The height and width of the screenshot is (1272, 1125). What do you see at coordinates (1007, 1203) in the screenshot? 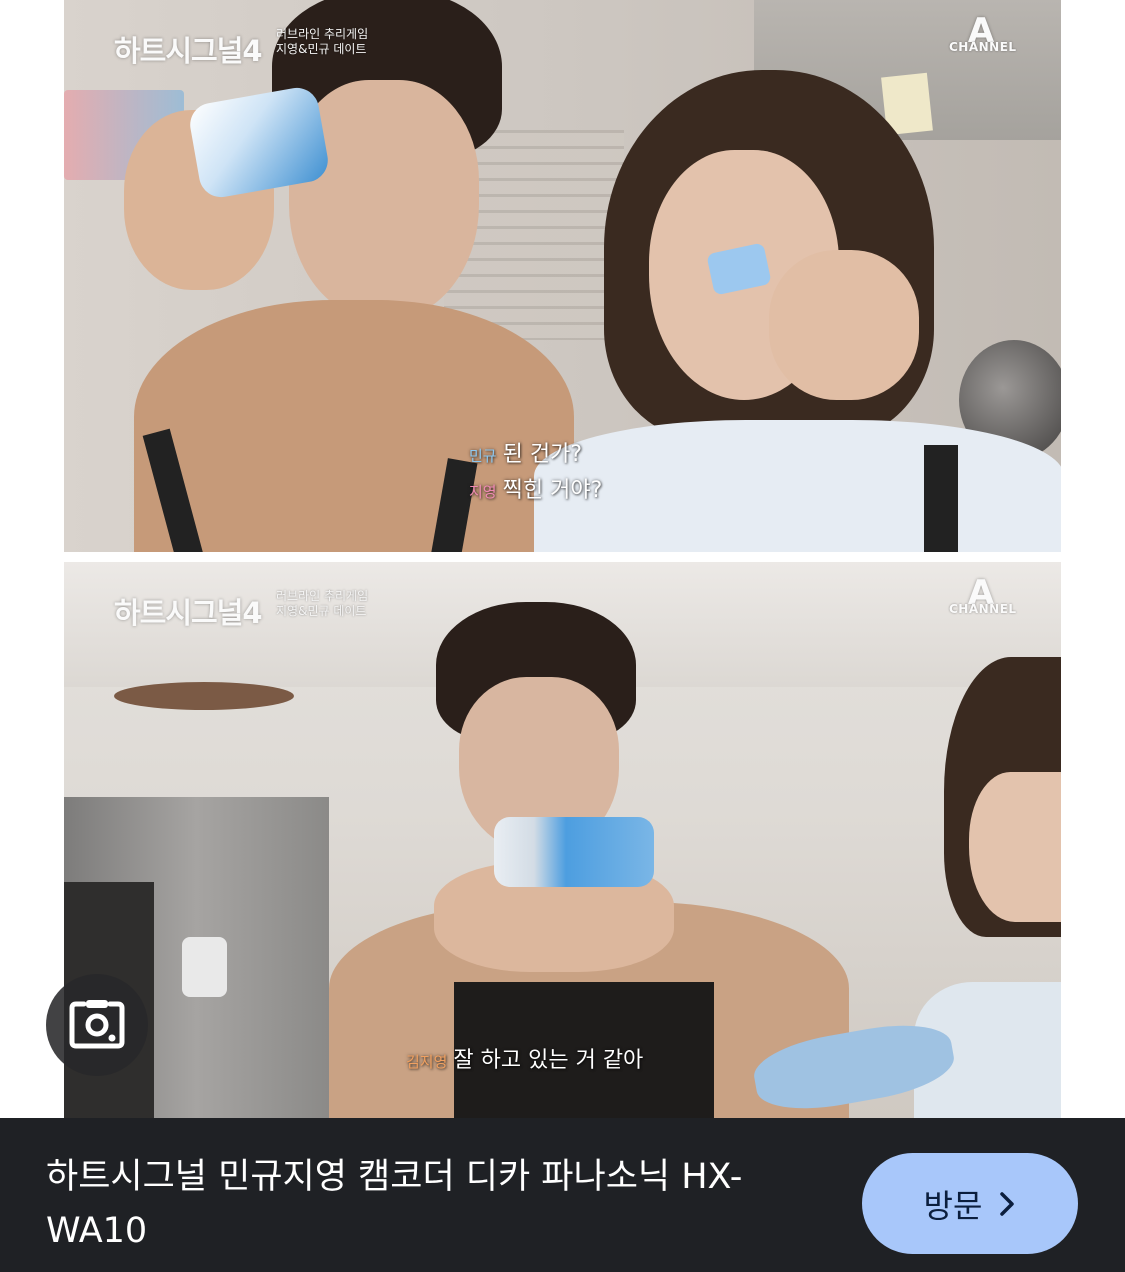
I see `chevron-right-icon` at bounding box center [1007, 1203].